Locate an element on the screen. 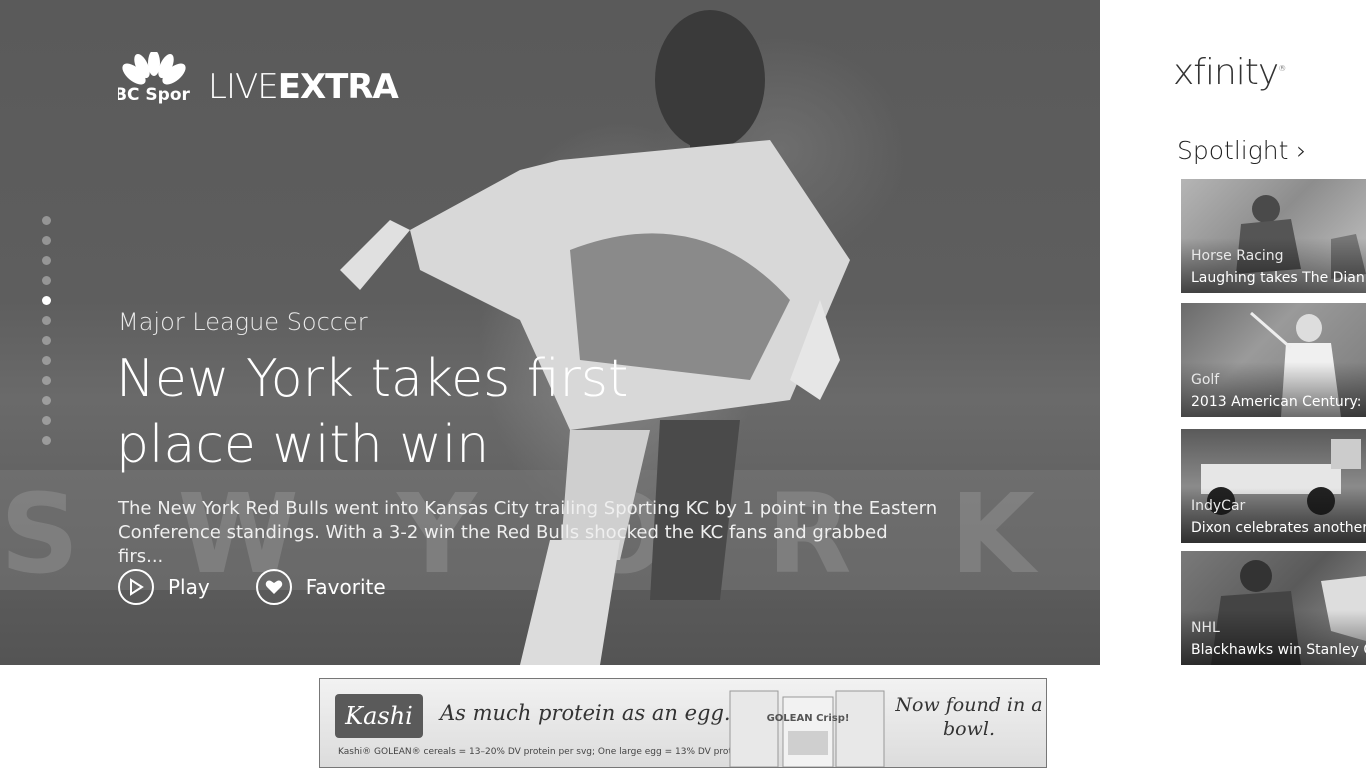 The width and height of the screenshot is (1366, 768). nbc-logo-text: NBC Sports is located at coordinates (154, 95).